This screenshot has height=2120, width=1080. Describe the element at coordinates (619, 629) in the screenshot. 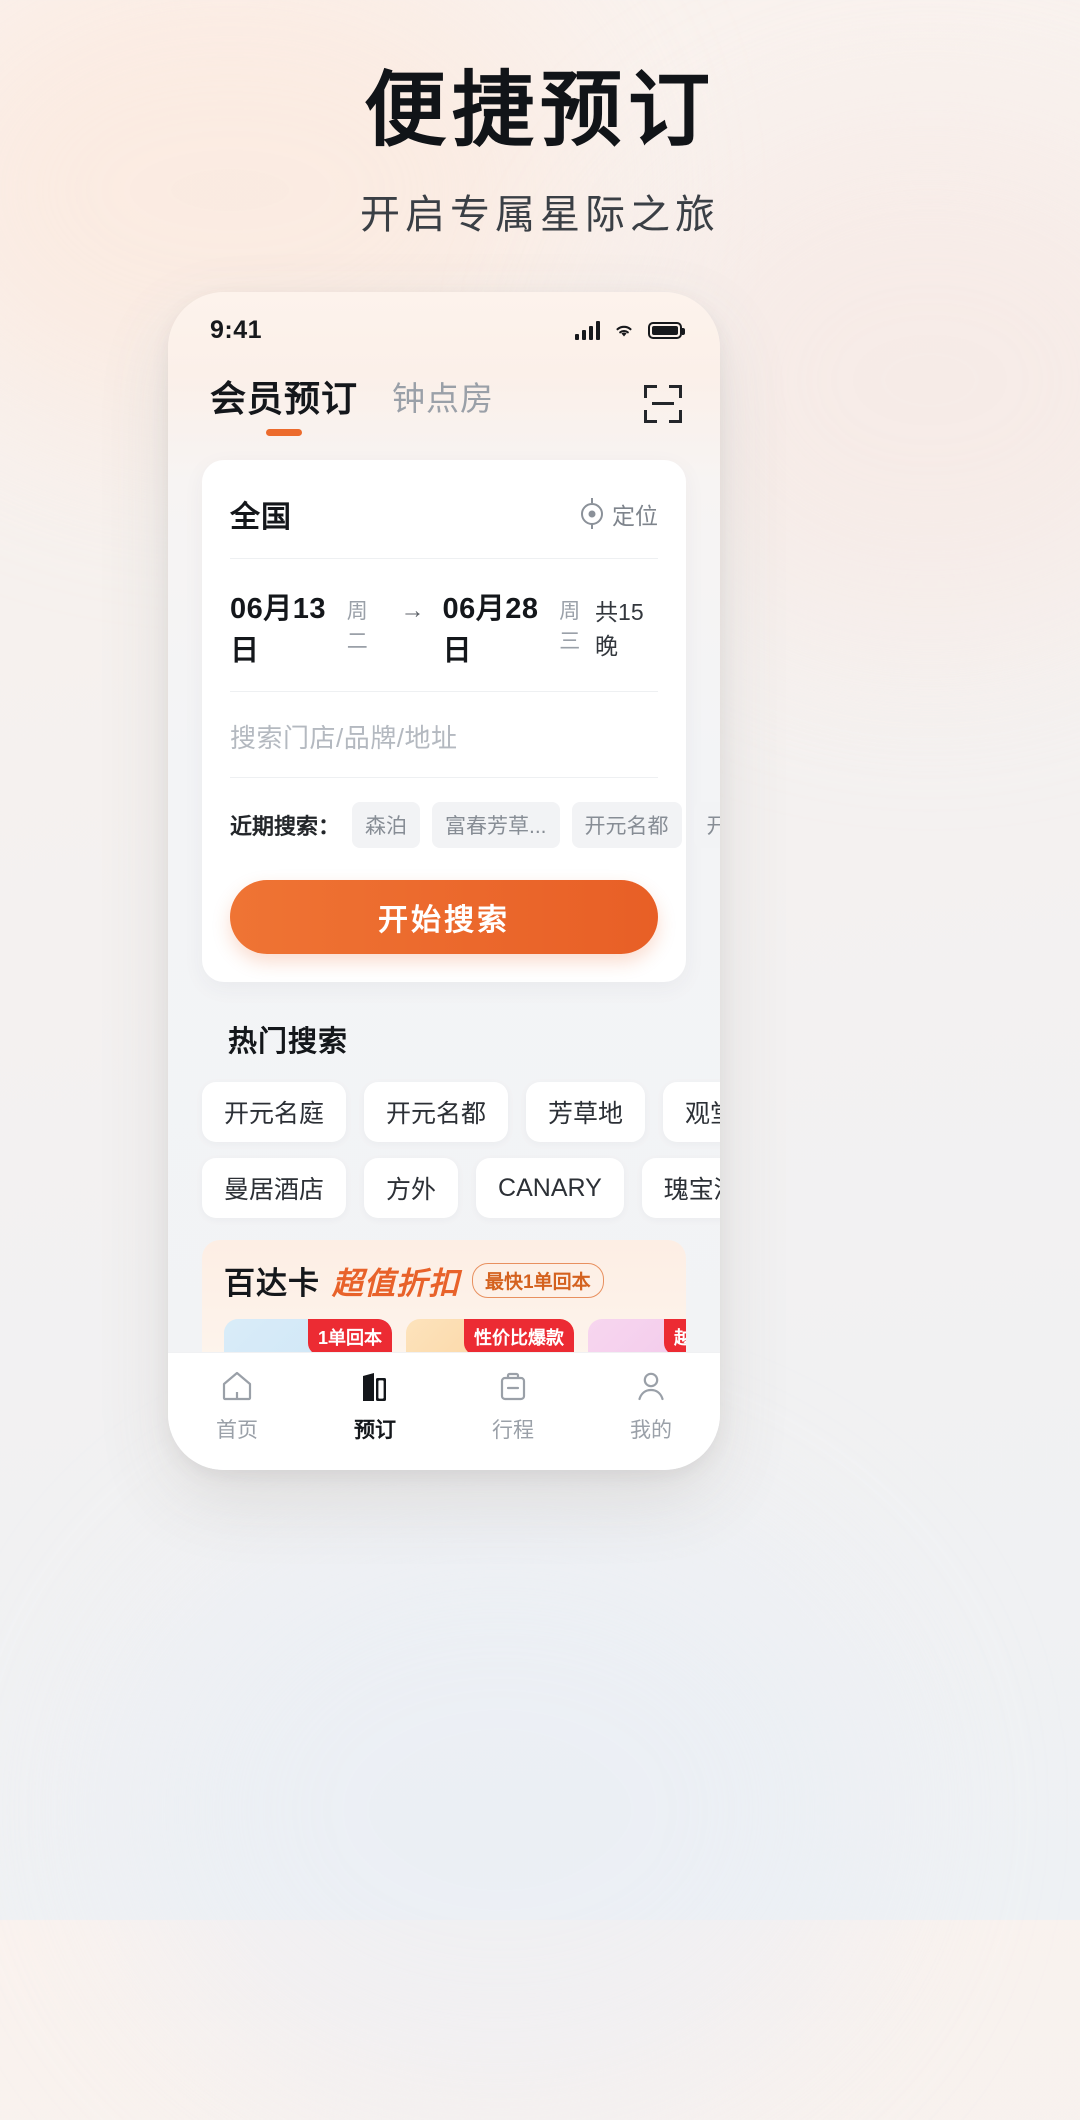

I see `nights-count: 共15晚` at that location.